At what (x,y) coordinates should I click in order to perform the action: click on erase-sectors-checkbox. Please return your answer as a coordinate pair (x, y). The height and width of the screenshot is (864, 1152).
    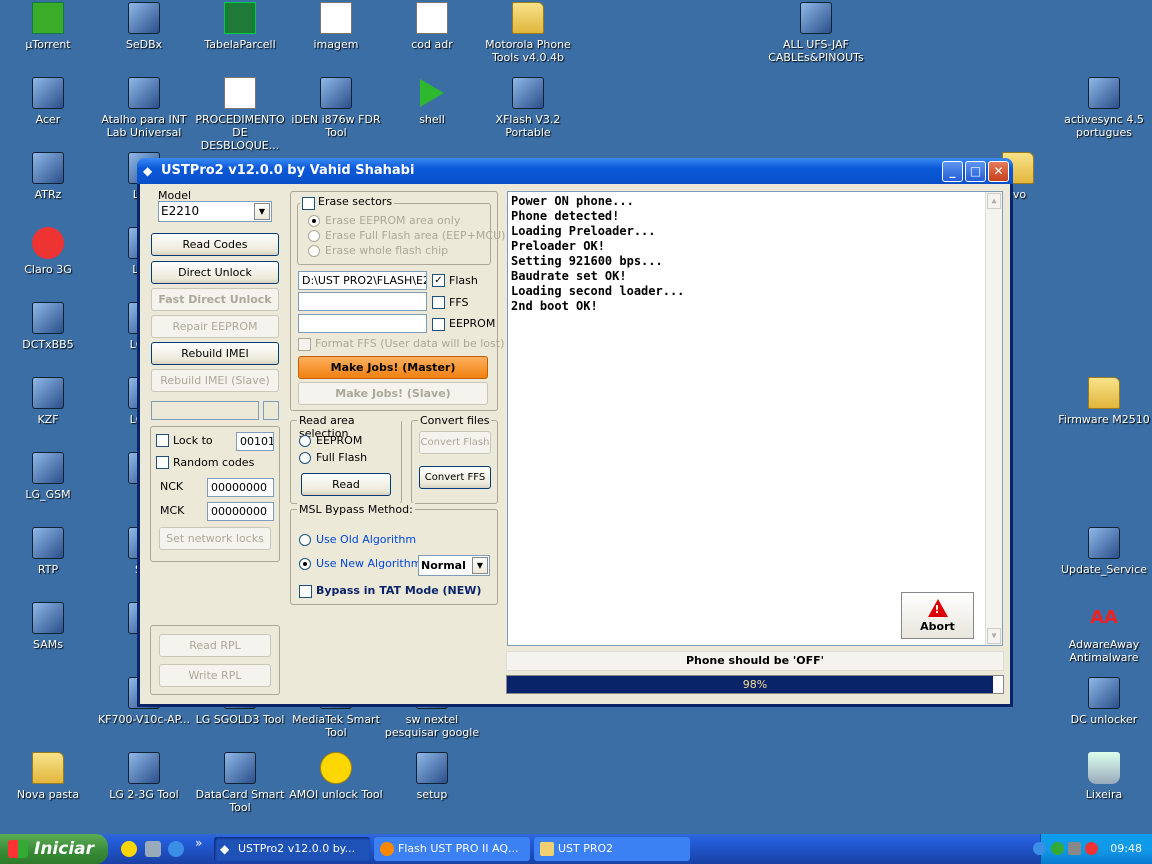
    Looking at the image, I should click on (308, 203).